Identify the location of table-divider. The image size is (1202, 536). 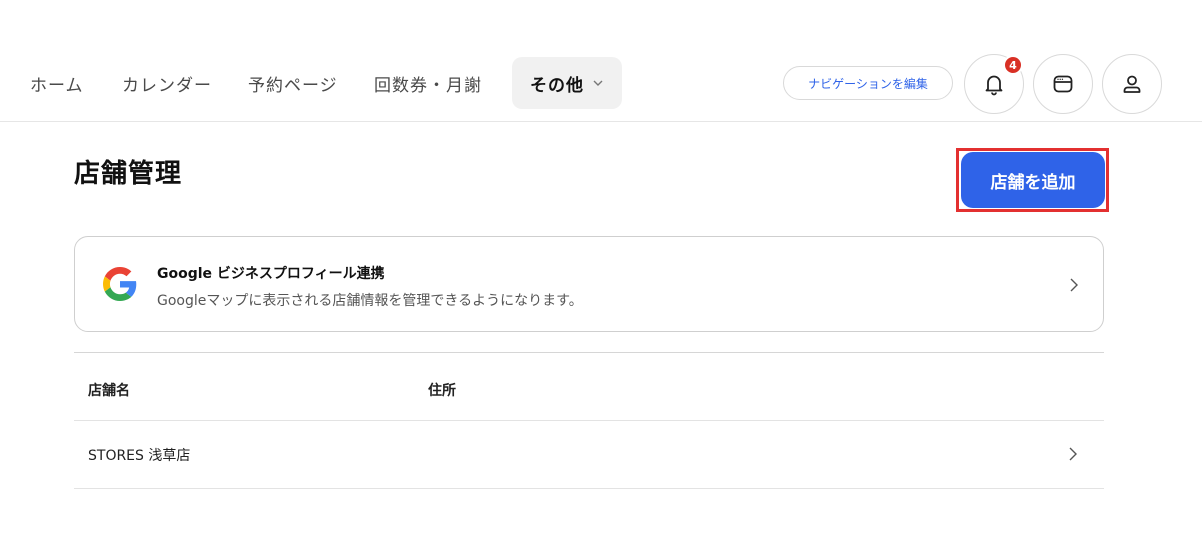
(589, 352).